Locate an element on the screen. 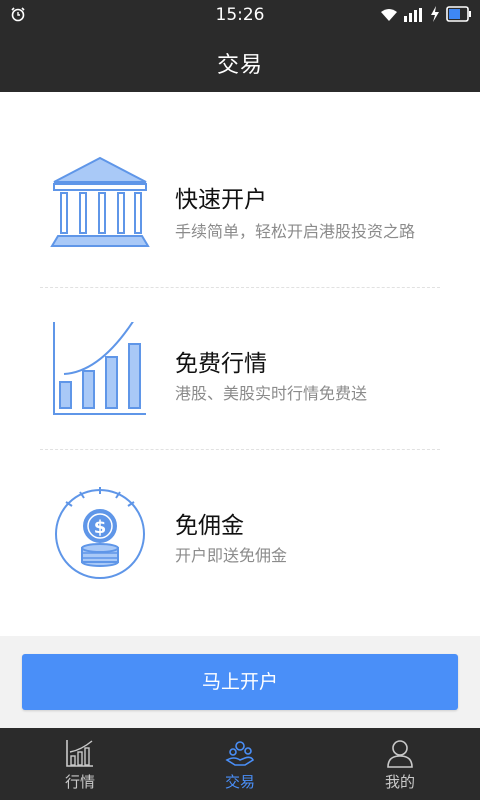  dollar-coins-icon: $ is located at coordinates (100, 534).